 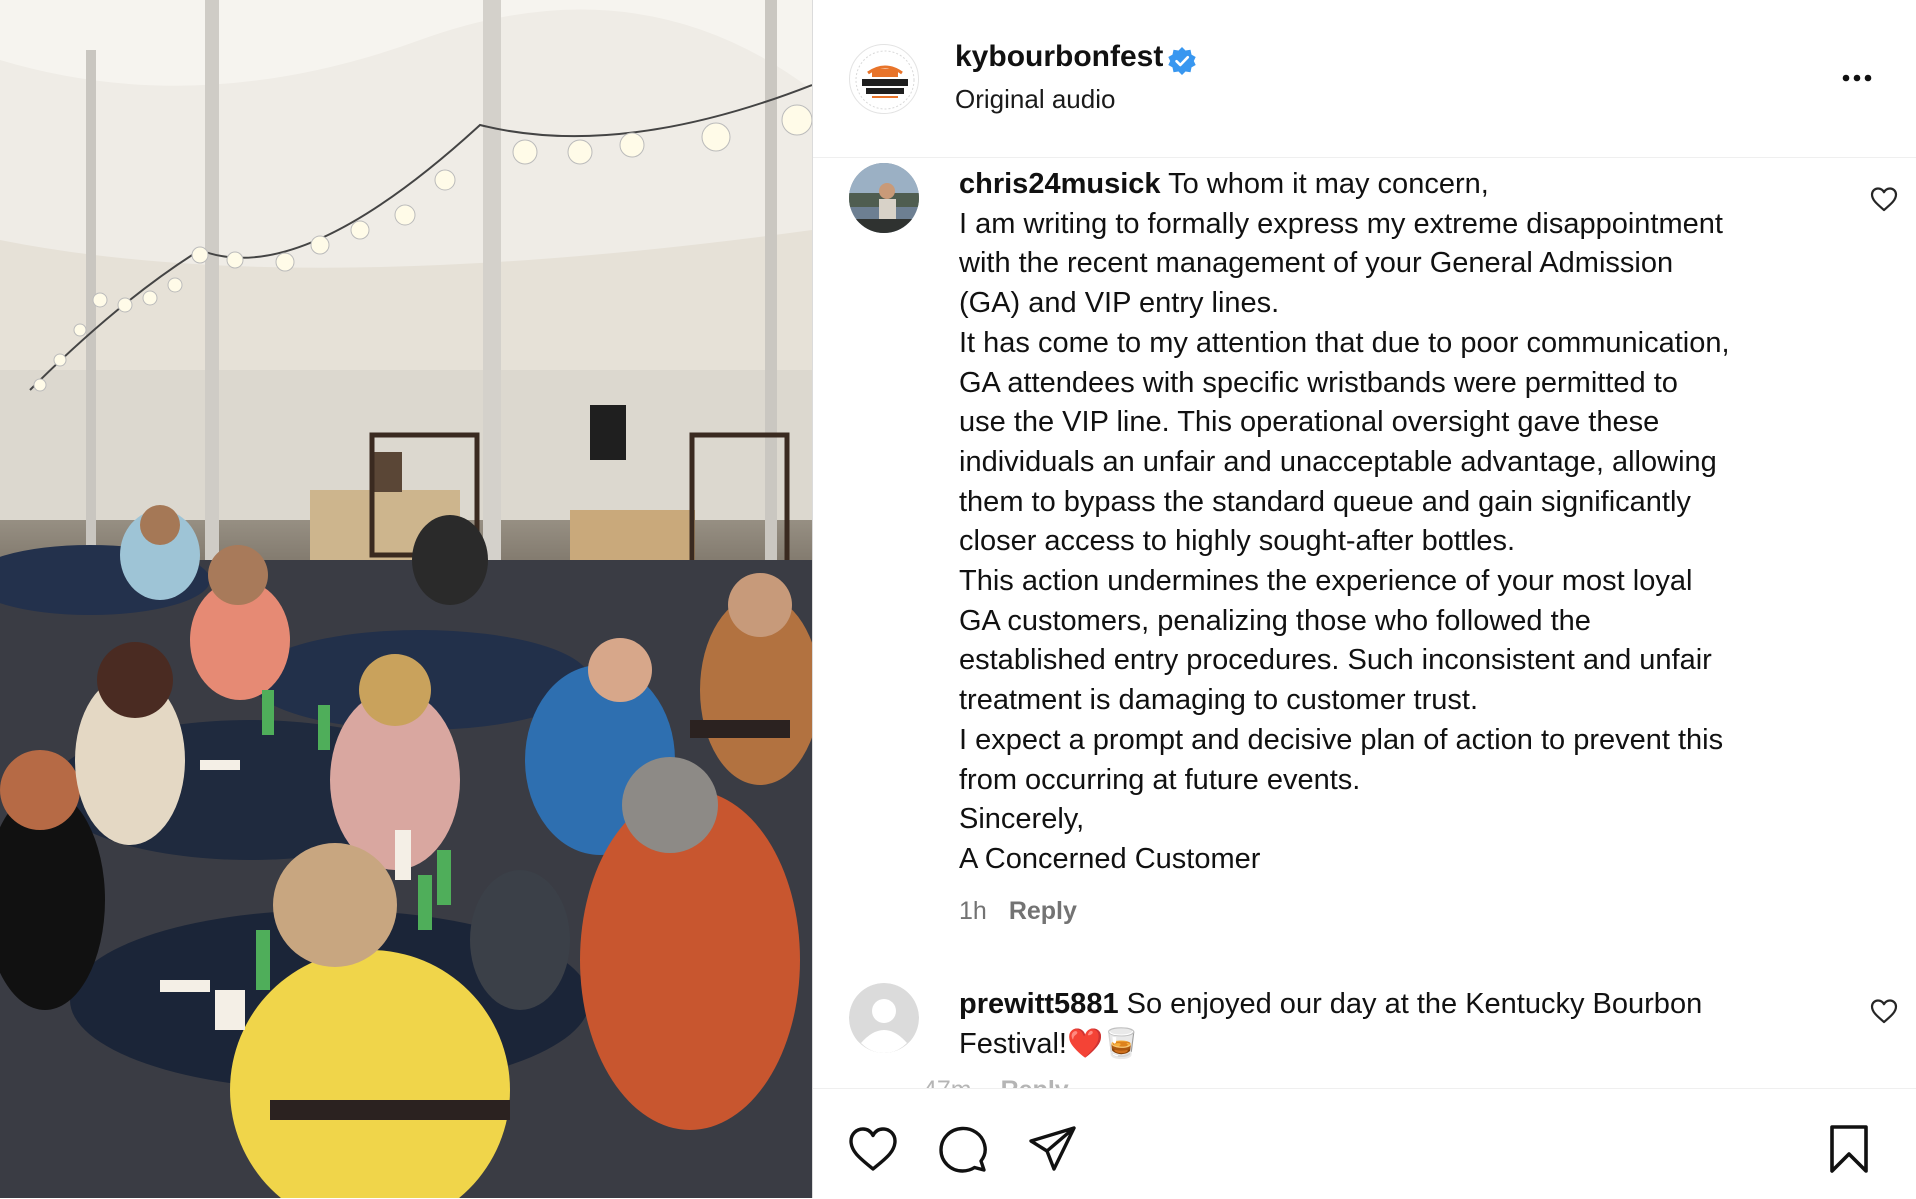 I want to click on profile-photo, so click(x=884, y=198).